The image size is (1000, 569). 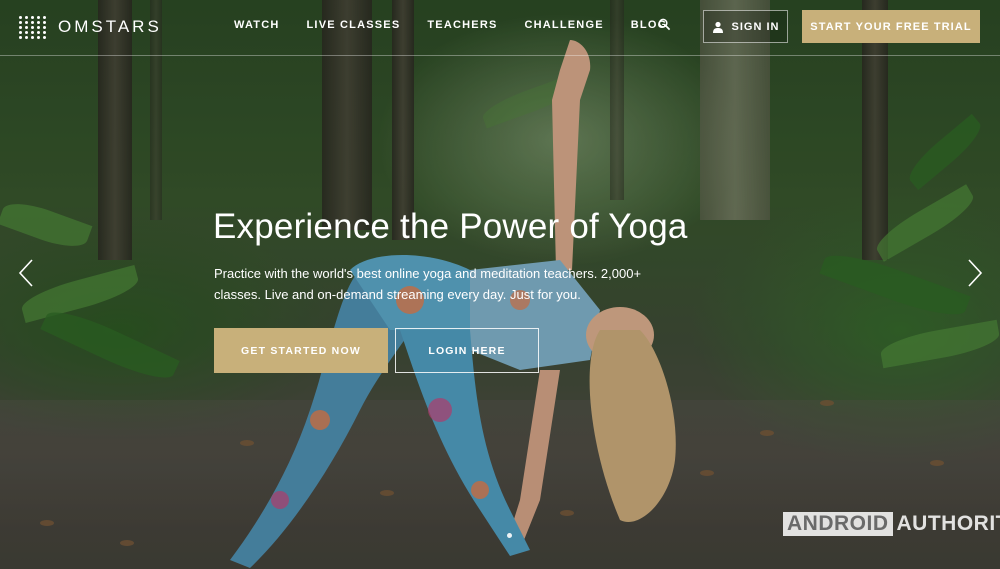 What do you see at coordinates (450, 226) in the screenshot?
I see `hero-title: Experience the Power of Yoga` at bounding box center [450, 226].